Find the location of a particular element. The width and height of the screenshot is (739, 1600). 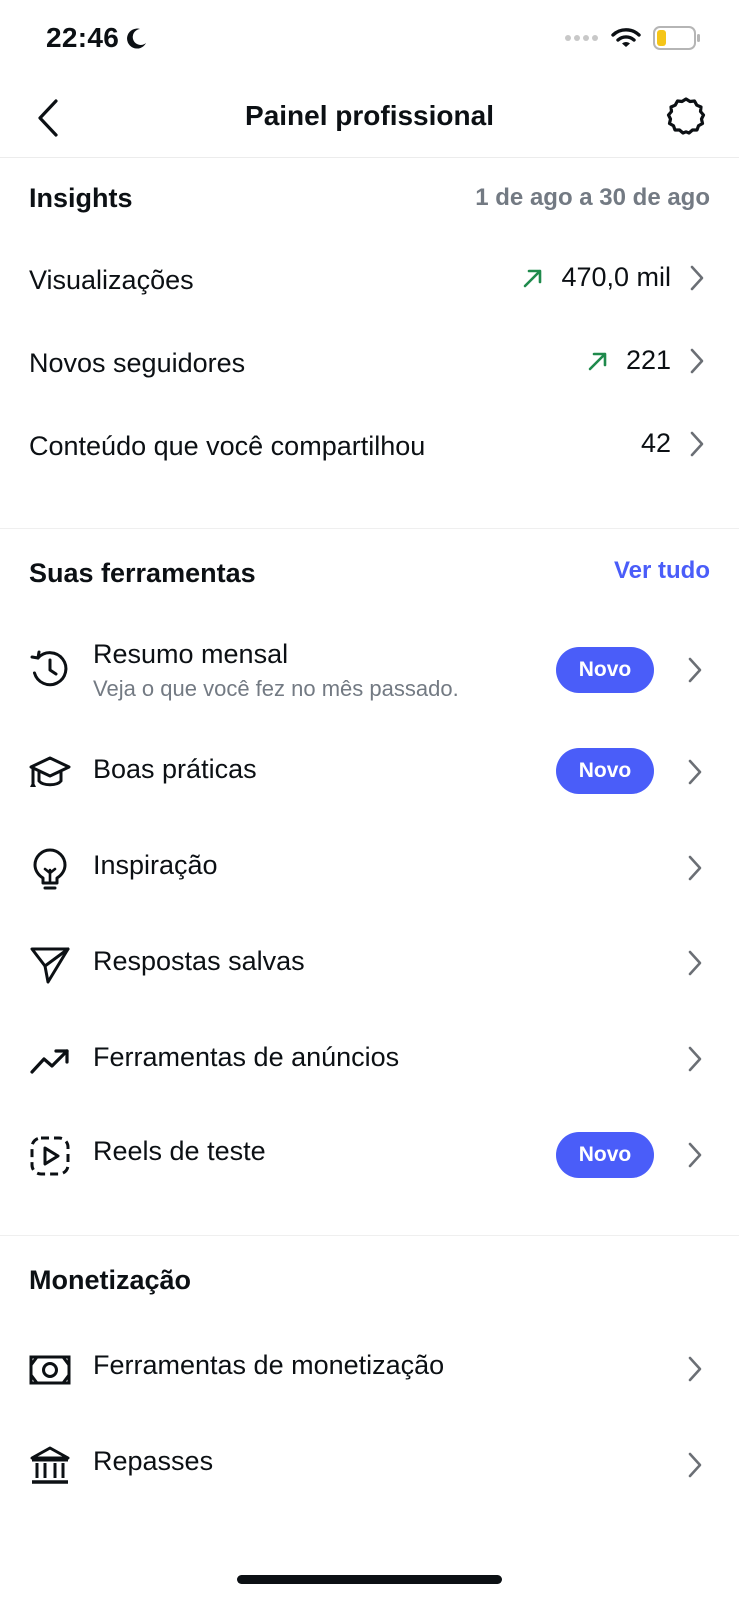

wifi-icon is located at coordinates (626, 37).